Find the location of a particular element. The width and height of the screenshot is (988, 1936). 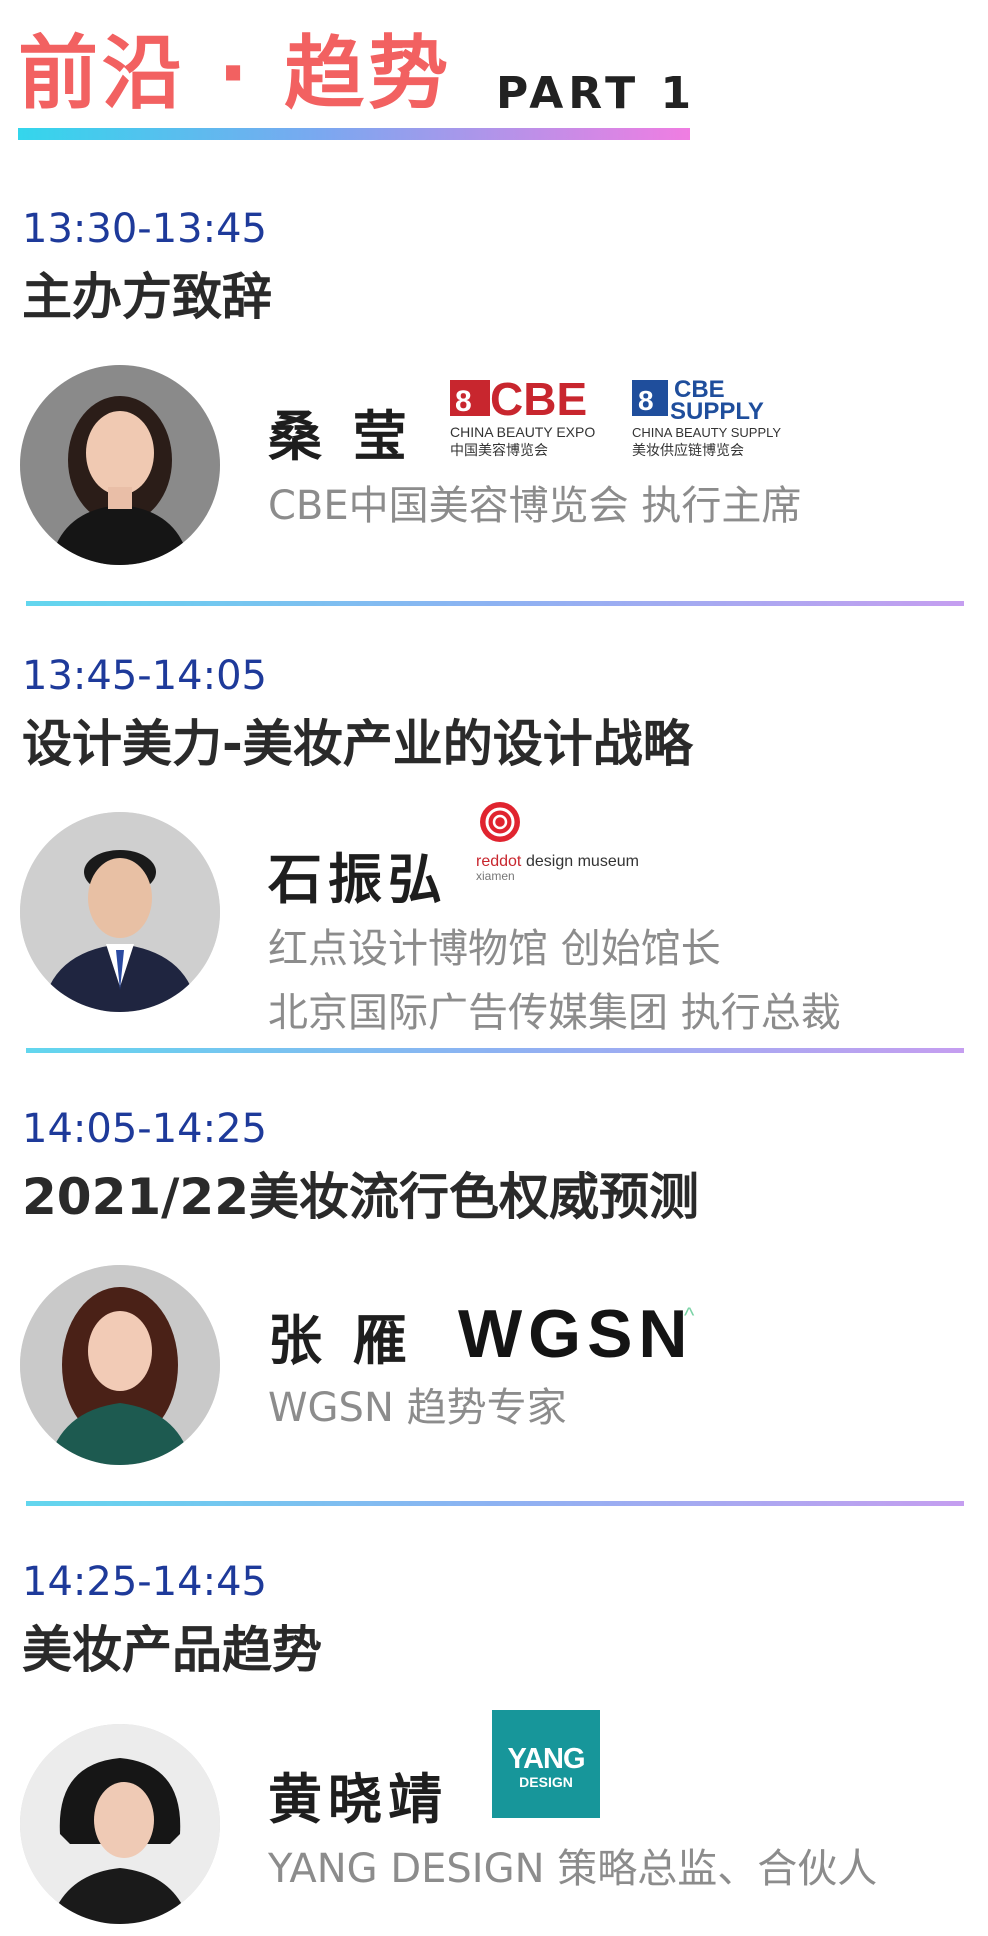

svg-text: CHINA BEAUTY EXPO is located at coordinates (522, 432).